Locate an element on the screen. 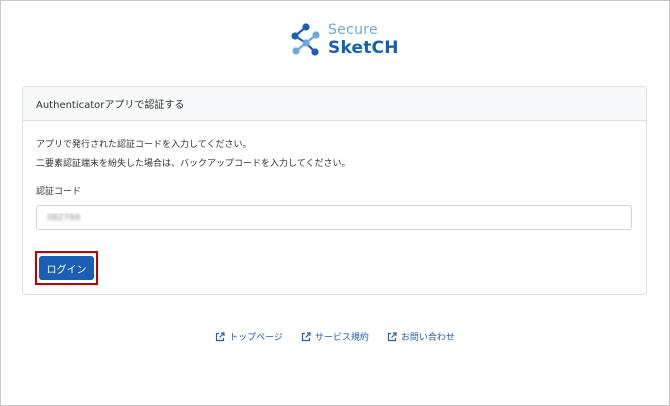 The width and height of the screenshot is (670, 406). logo-line-secure: Secure is located at coordinates (353, 30).